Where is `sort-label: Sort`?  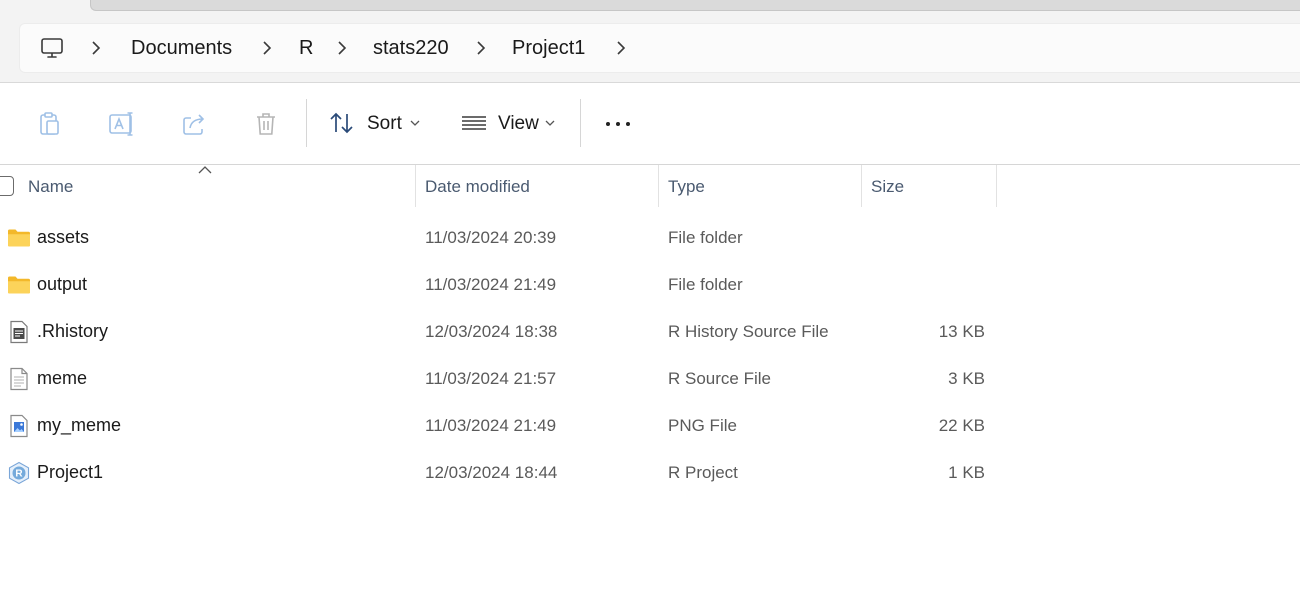 sort-label: Sort is located at coordinates (384, 123).